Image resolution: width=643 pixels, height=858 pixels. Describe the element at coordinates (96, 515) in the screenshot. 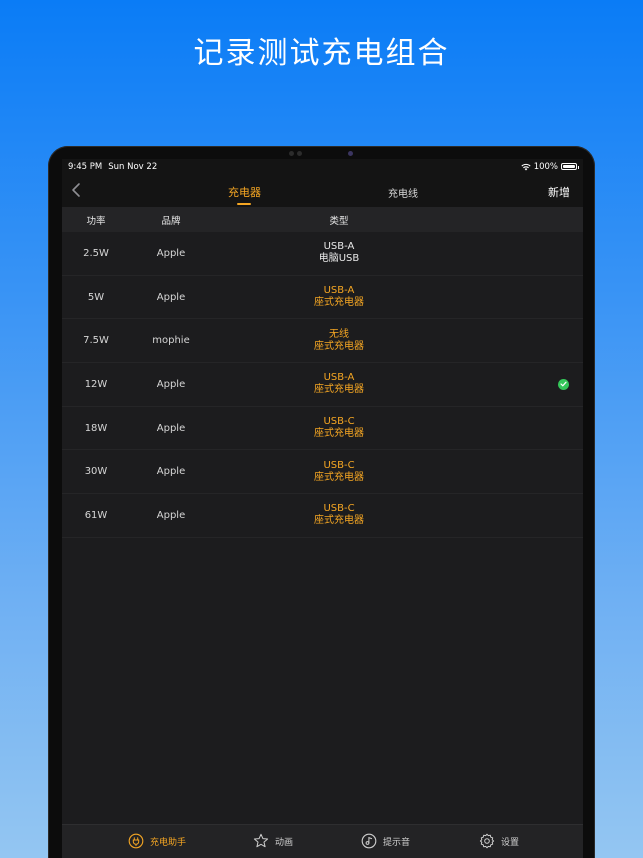

I see `cell-power: 61W` at that location.